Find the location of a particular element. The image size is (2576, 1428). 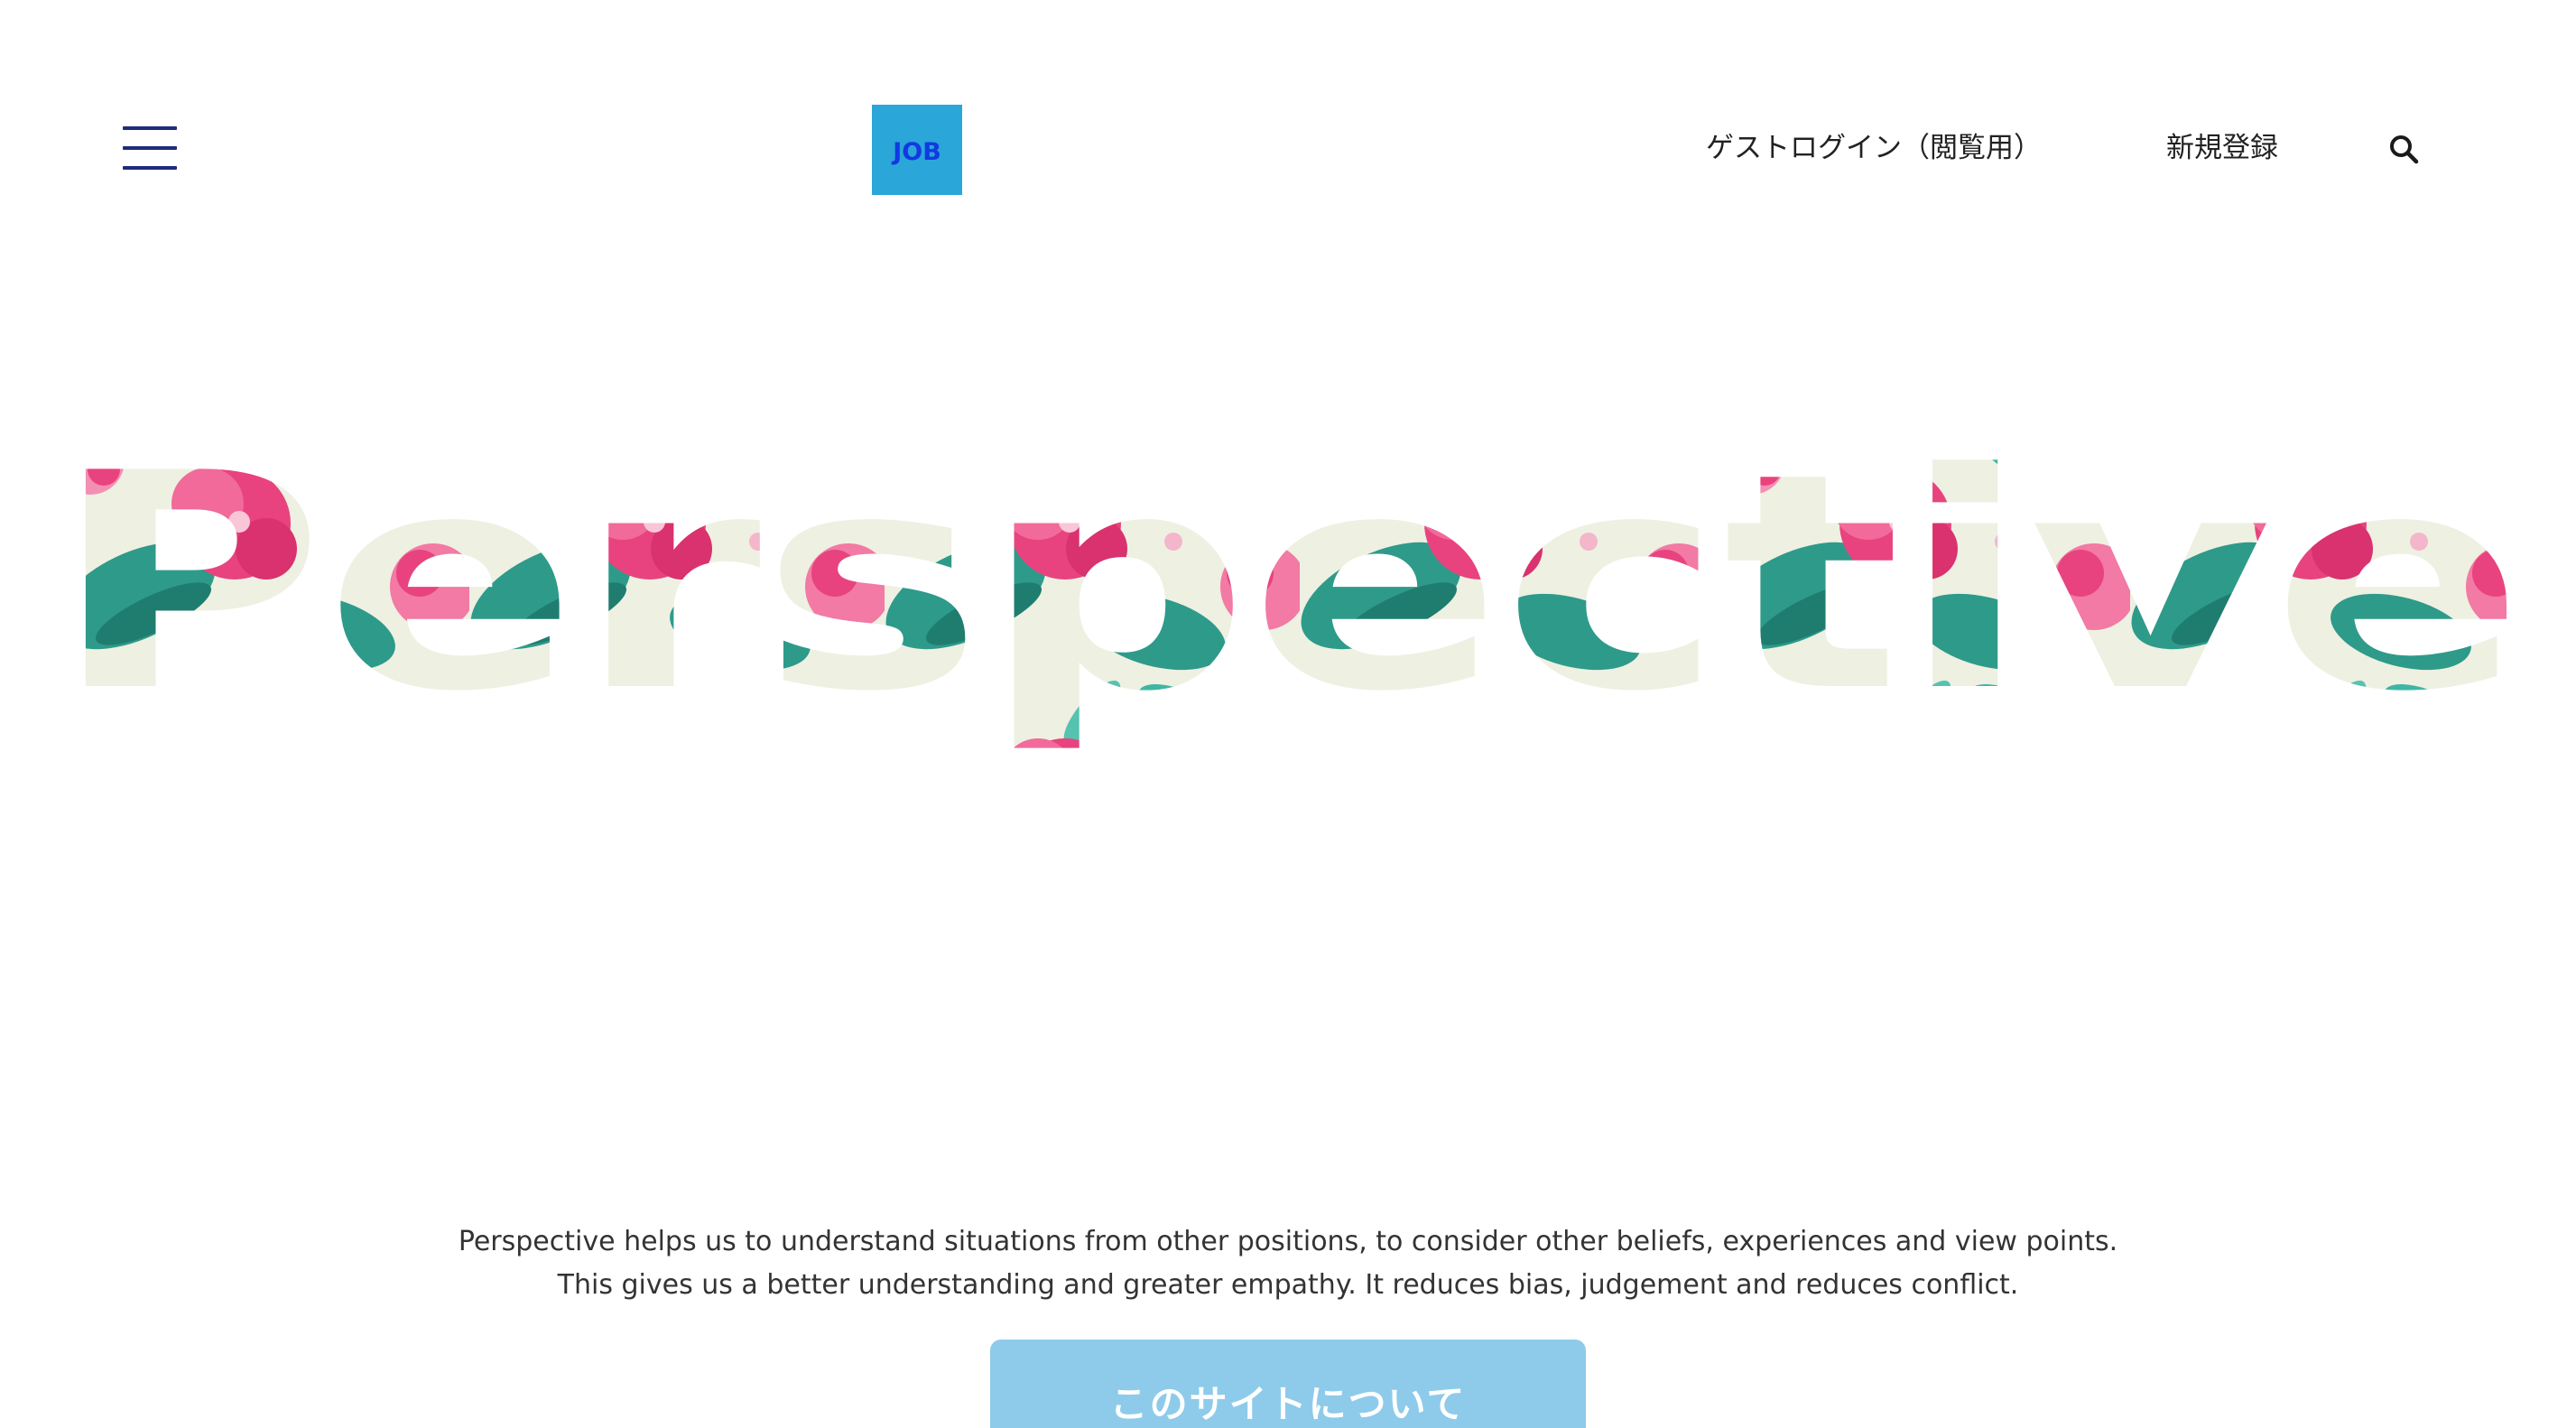

about-site-button-label: このサイトについて is located at coordinates (1288, 1404).